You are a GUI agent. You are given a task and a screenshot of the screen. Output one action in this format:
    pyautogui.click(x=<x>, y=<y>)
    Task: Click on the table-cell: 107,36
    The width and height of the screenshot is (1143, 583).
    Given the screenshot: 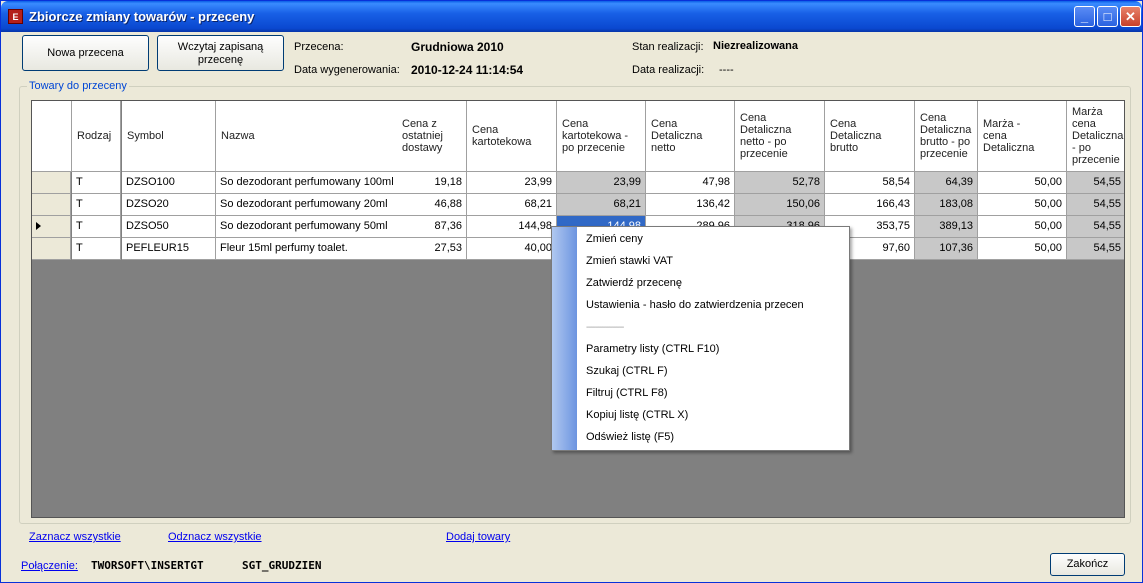 What is the action you would take?
    pyautogui.click(x=946, y=249)
    